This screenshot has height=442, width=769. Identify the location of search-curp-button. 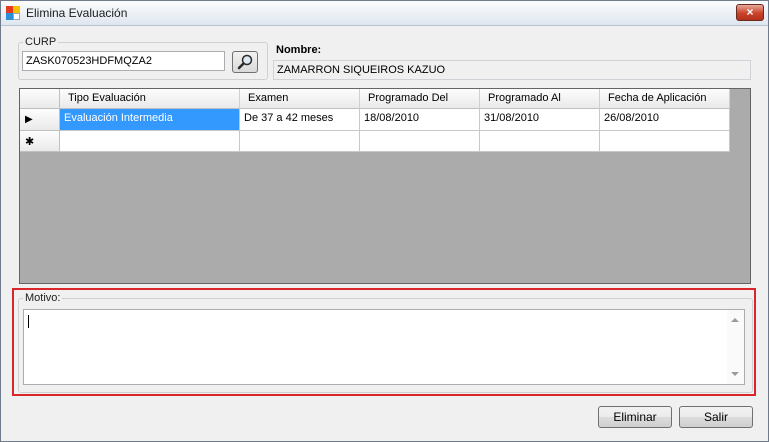
(245, 62).